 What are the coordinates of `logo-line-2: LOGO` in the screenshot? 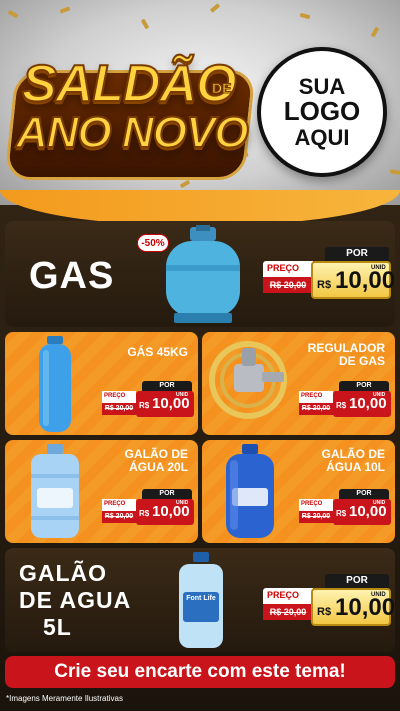 It's located at (322, 111).